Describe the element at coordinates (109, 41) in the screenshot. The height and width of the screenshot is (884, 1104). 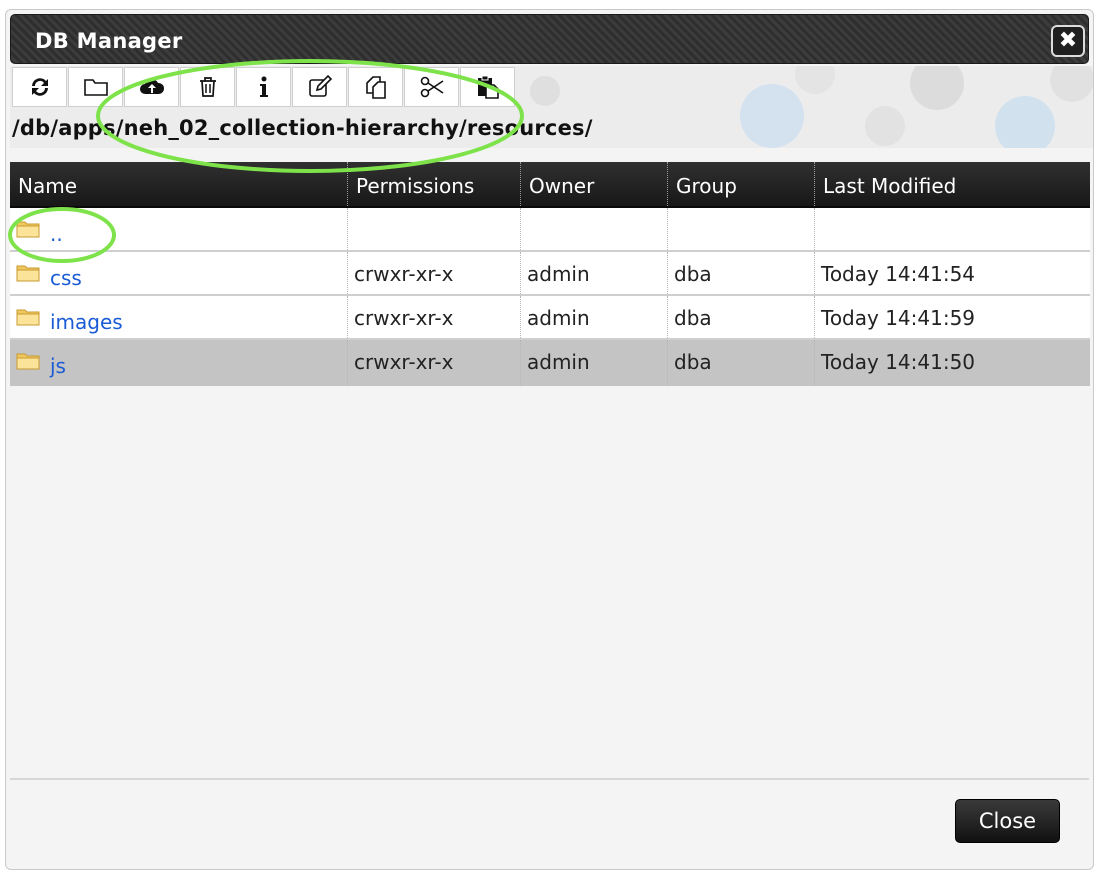
I see `dialog-title: DB Manager` at that location.